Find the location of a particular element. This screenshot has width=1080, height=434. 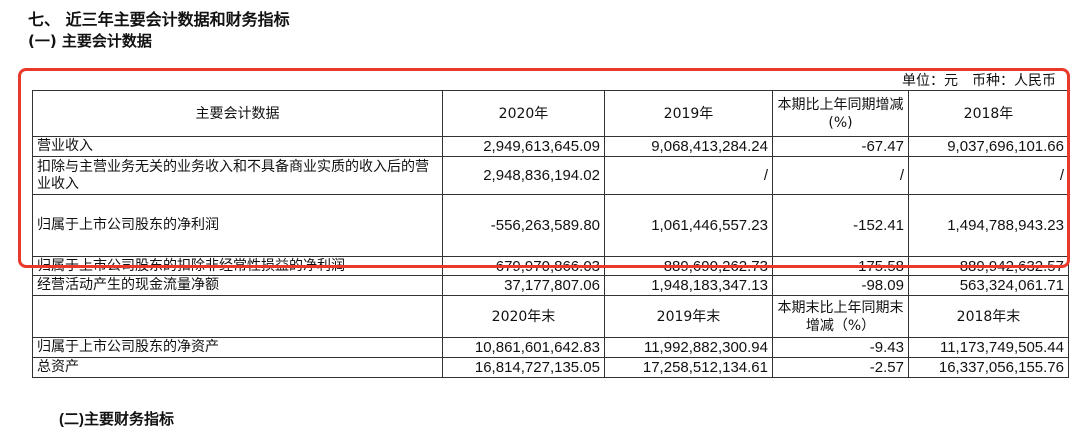

value-cell: 37,177,807.06 is located at coordinates (523, 285).